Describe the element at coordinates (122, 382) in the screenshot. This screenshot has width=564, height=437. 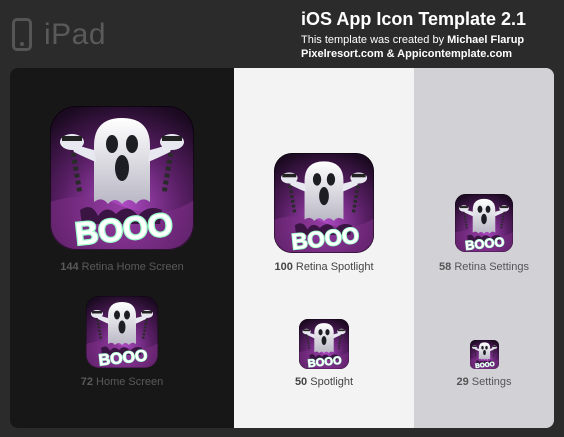
I see `caption-72-home-screen: 72 Home Screen` at that location.